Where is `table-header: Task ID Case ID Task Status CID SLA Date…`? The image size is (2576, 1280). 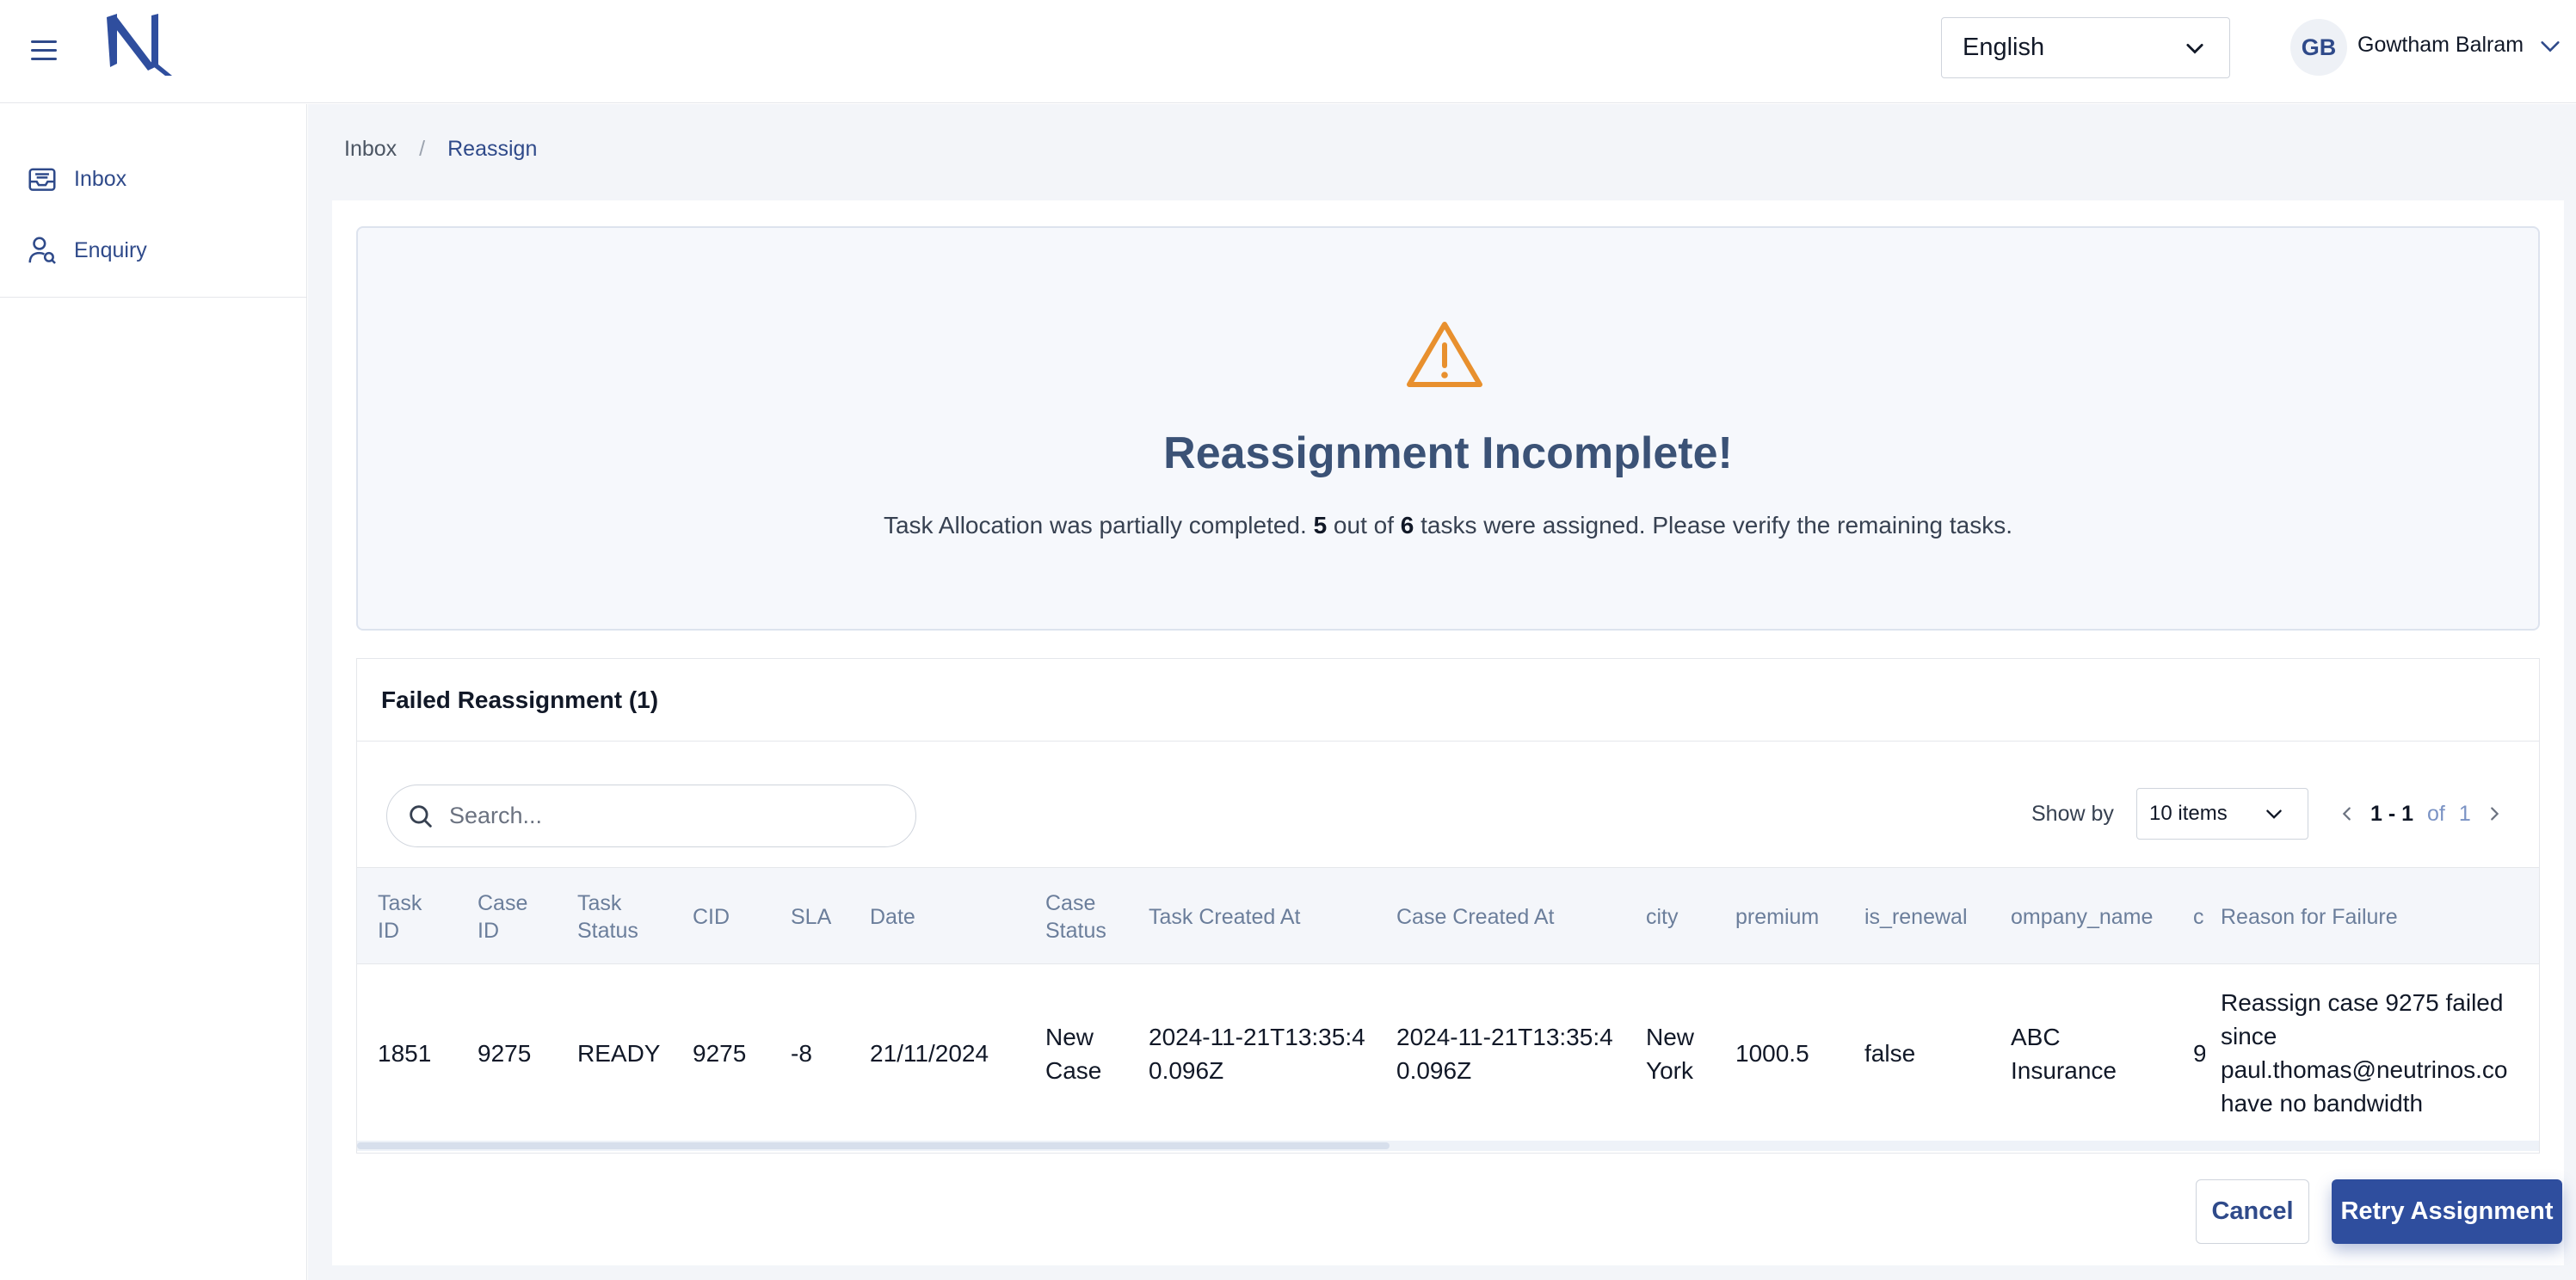
table-header: Task ID Case ID Task Status CID SLA Date… is located at coordinates (1448, 916).